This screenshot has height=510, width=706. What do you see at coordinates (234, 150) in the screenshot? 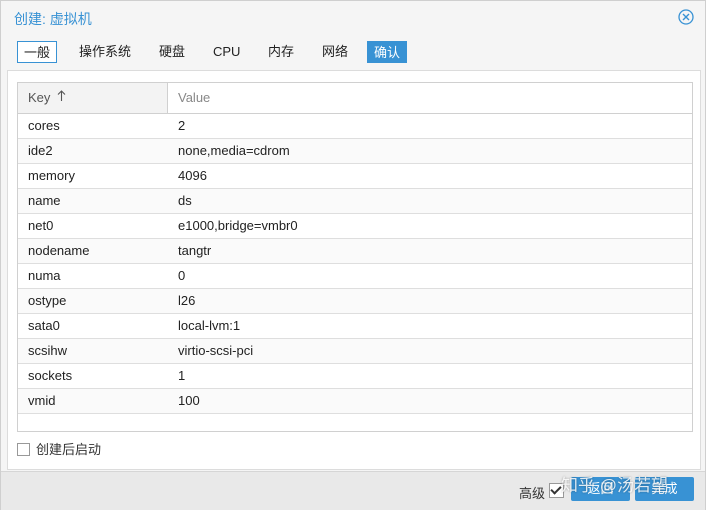
I see `row-value: none,media=cdrom` at bounding box center [234, 150].